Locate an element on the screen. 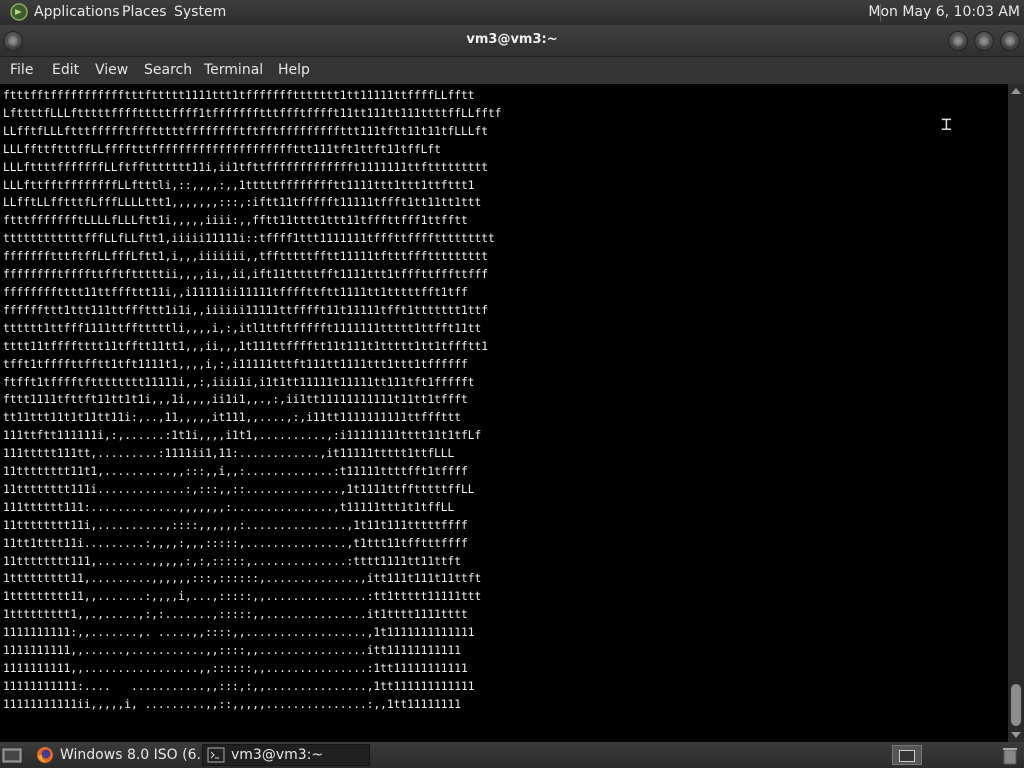  window-title: vm3@vm3:~ is located at coordinates (512, 39).